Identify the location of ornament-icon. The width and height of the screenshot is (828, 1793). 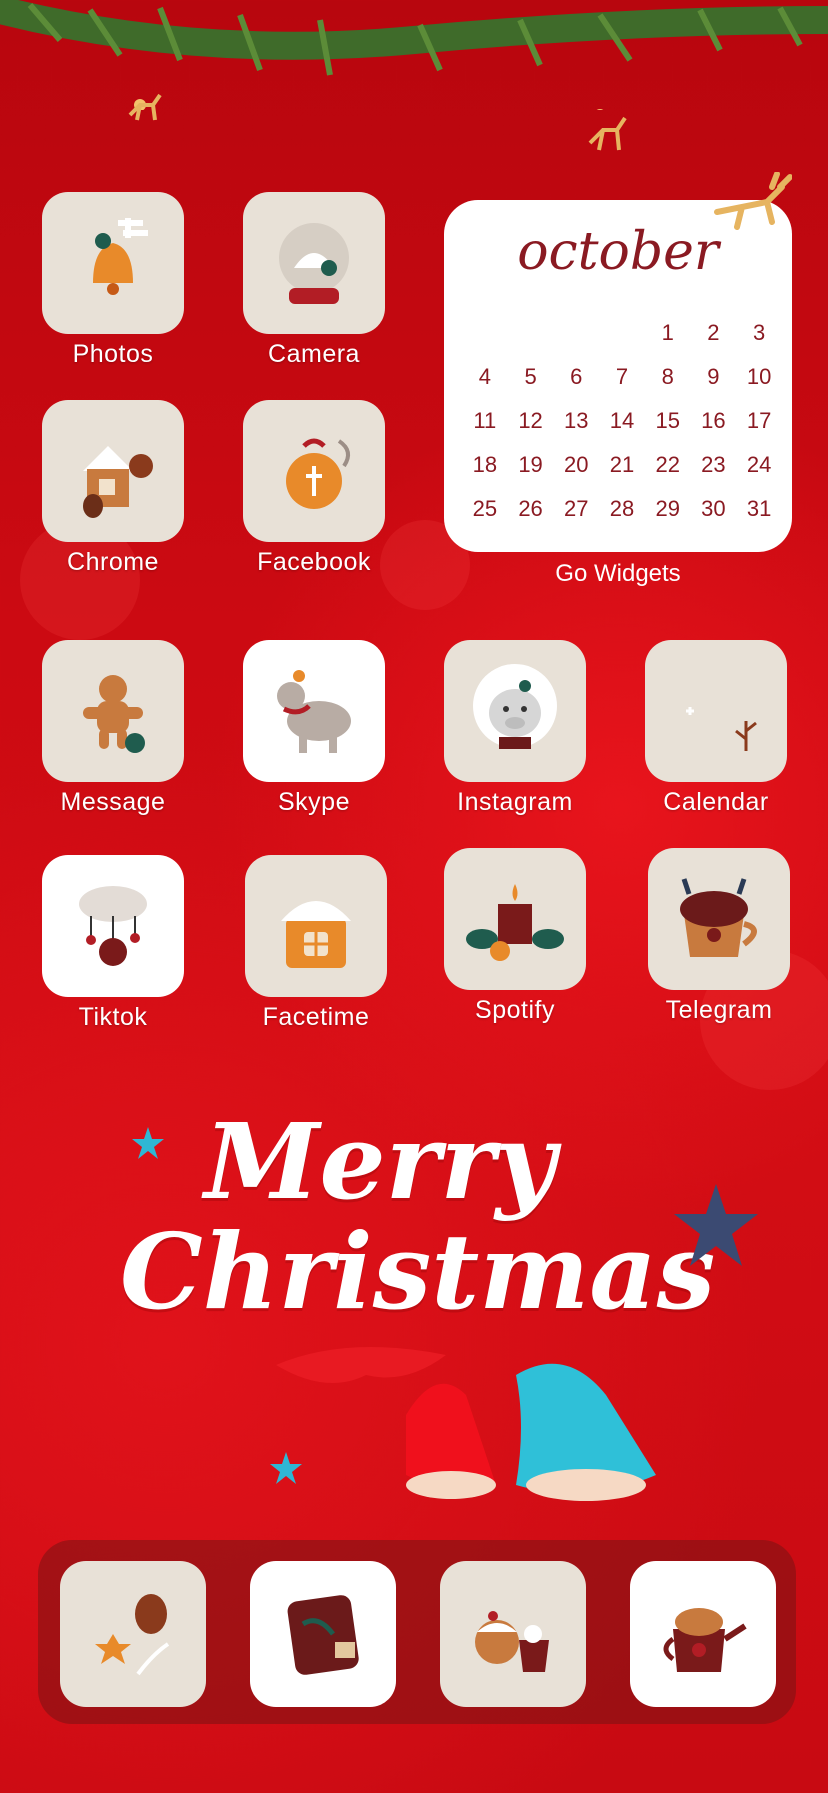
(314, 471).